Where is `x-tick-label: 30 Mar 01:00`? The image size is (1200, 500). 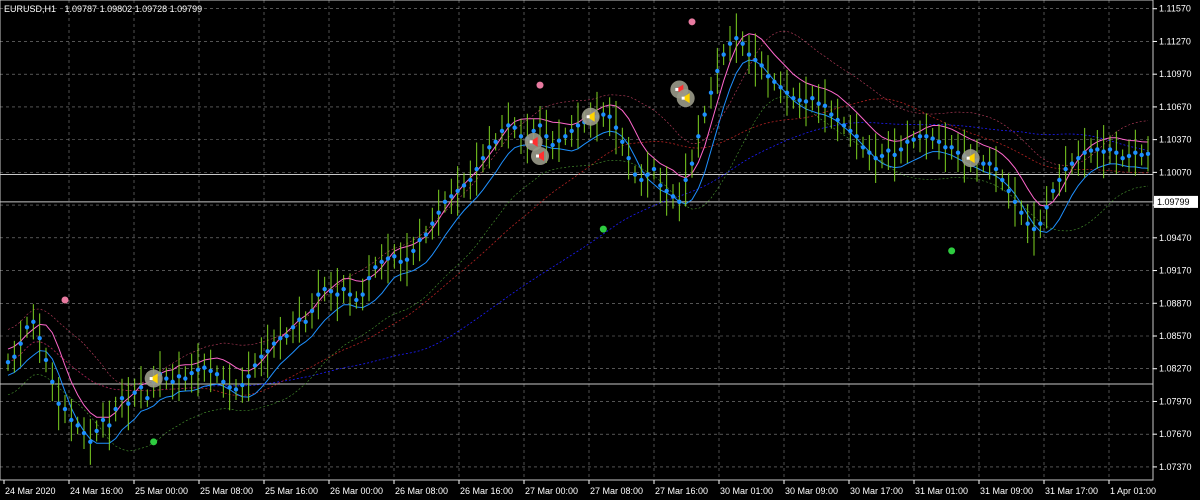 x-tick-label: 30 Mar 01:00 is located at coordinates (746, 491).